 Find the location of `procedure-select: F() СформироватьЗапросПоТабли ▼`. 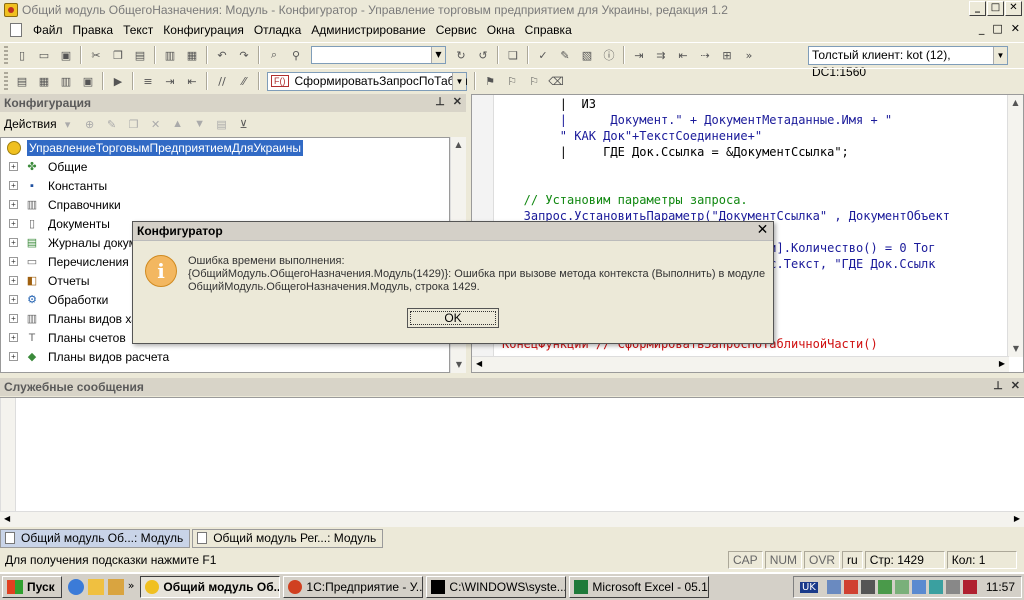

procedure-select: F() СформироватьЗапросПоТабли ▼ is located at coordinates (367, 81).